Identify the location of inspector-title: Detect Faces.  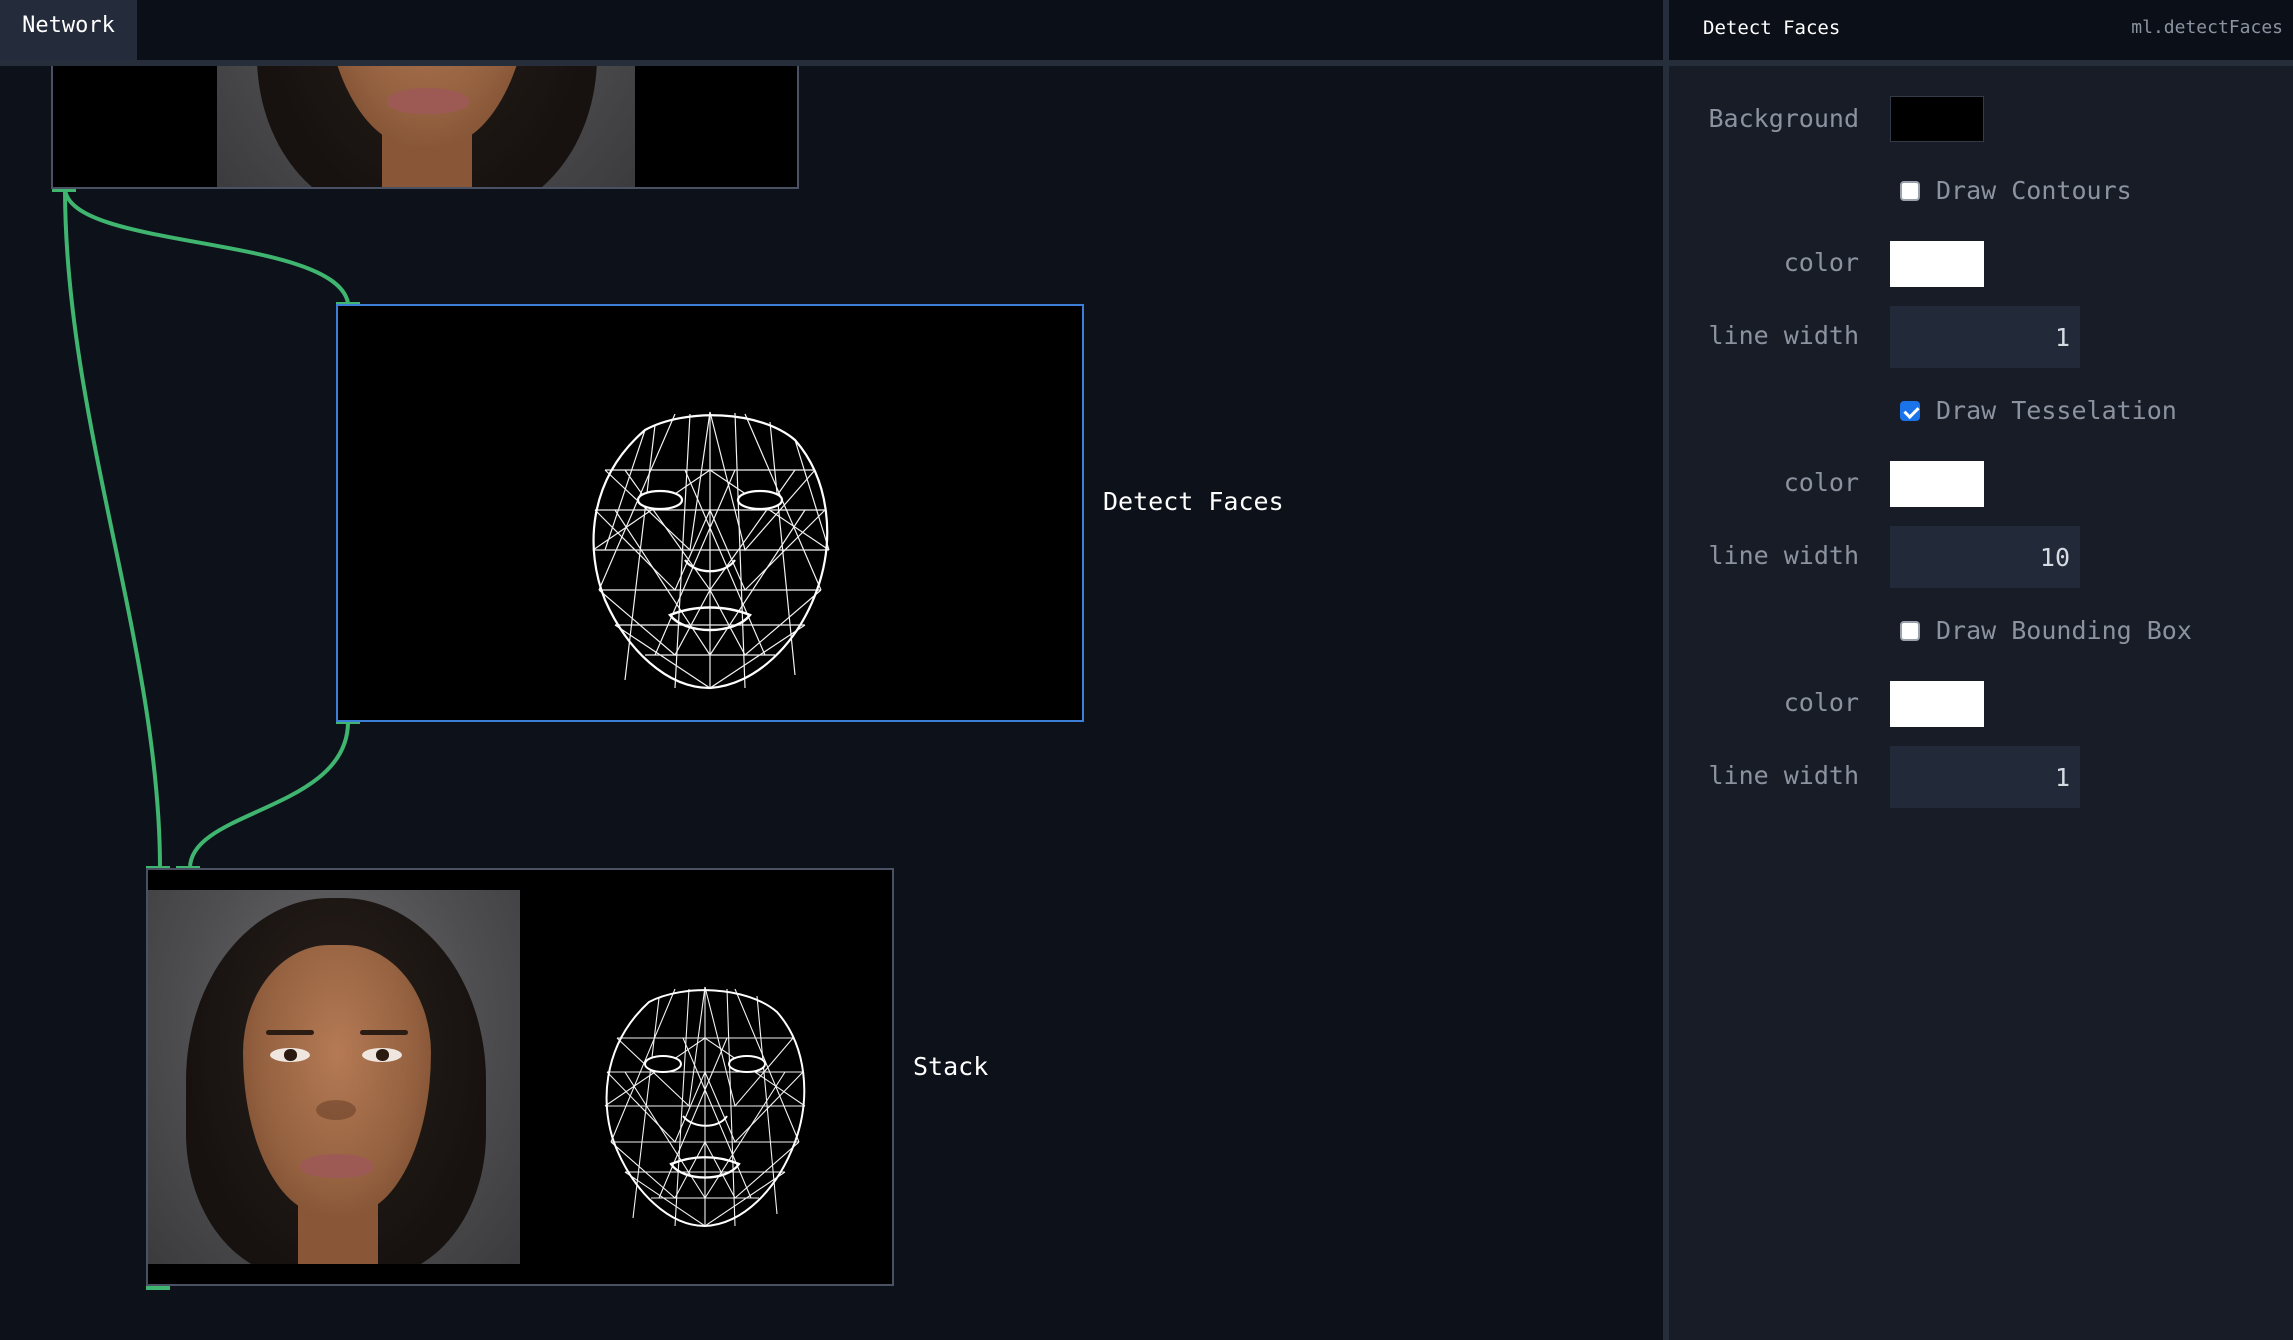
(1772, 28).